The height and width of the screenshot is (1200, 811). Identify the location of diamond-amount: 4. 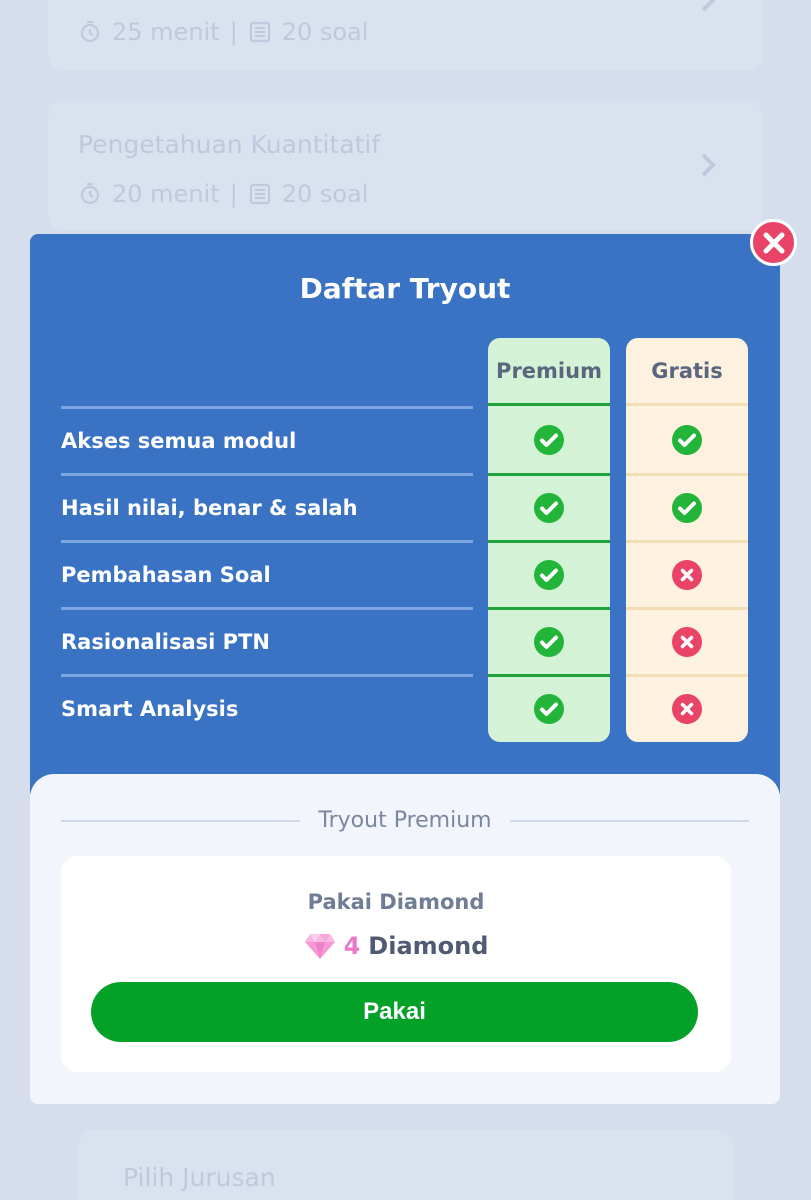
(352, 946).